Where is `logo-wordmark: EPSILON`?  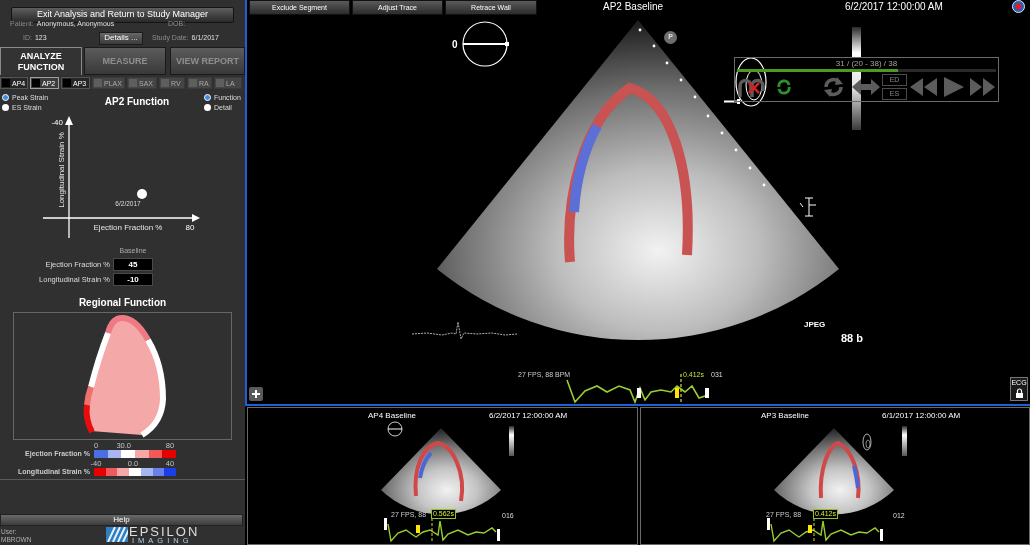 logo-wordmark: EPSILON is located at coordinates (164, 531).